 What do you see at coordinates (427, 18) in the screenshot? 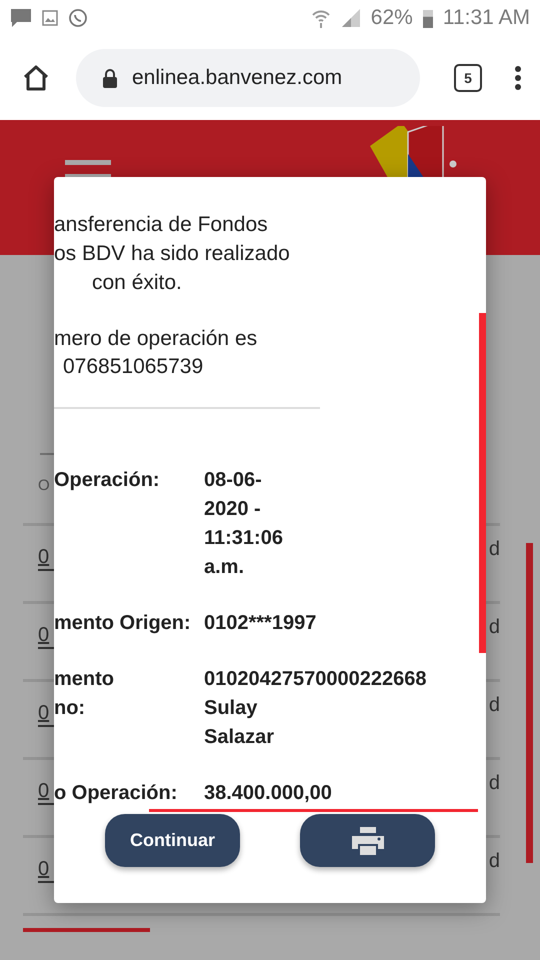
I see `battery-icon` at bounding box center [427, 18].